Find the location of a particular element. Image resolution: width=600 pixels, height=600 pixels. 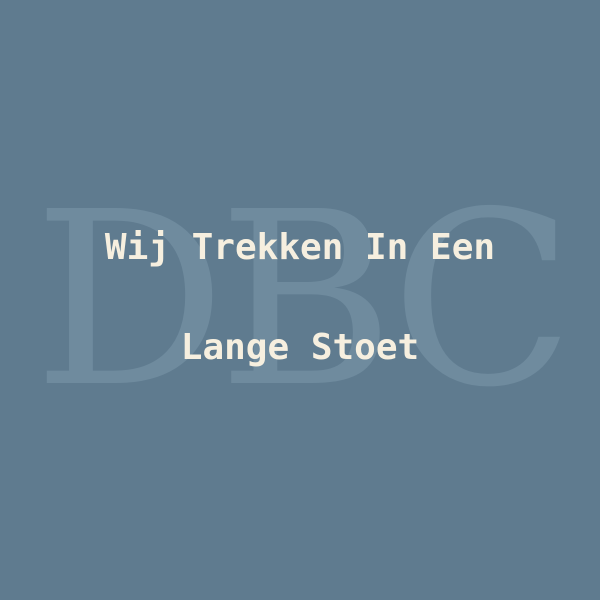

title-line-1: Wij Trekken In Een is located at coordinates (300, 247).